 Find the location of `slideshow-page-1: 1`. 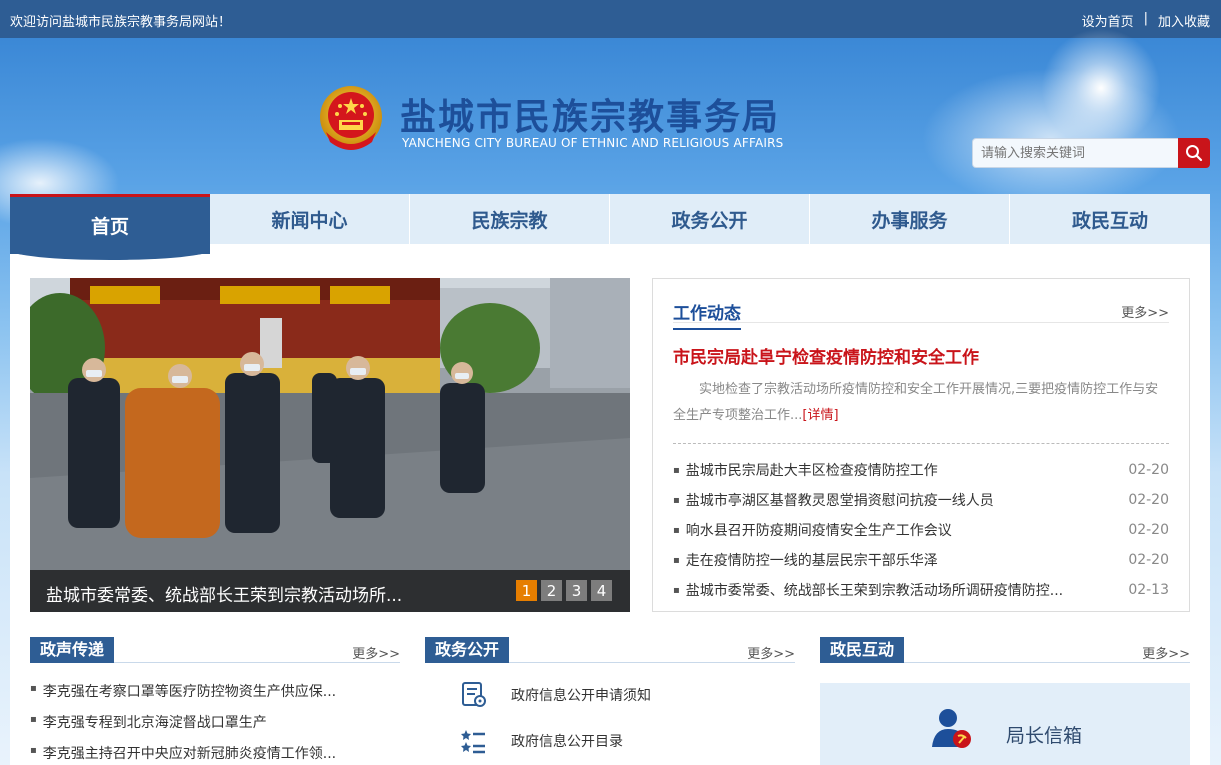

slideshow-page-1: 1 is located at coordinates (526, 590).